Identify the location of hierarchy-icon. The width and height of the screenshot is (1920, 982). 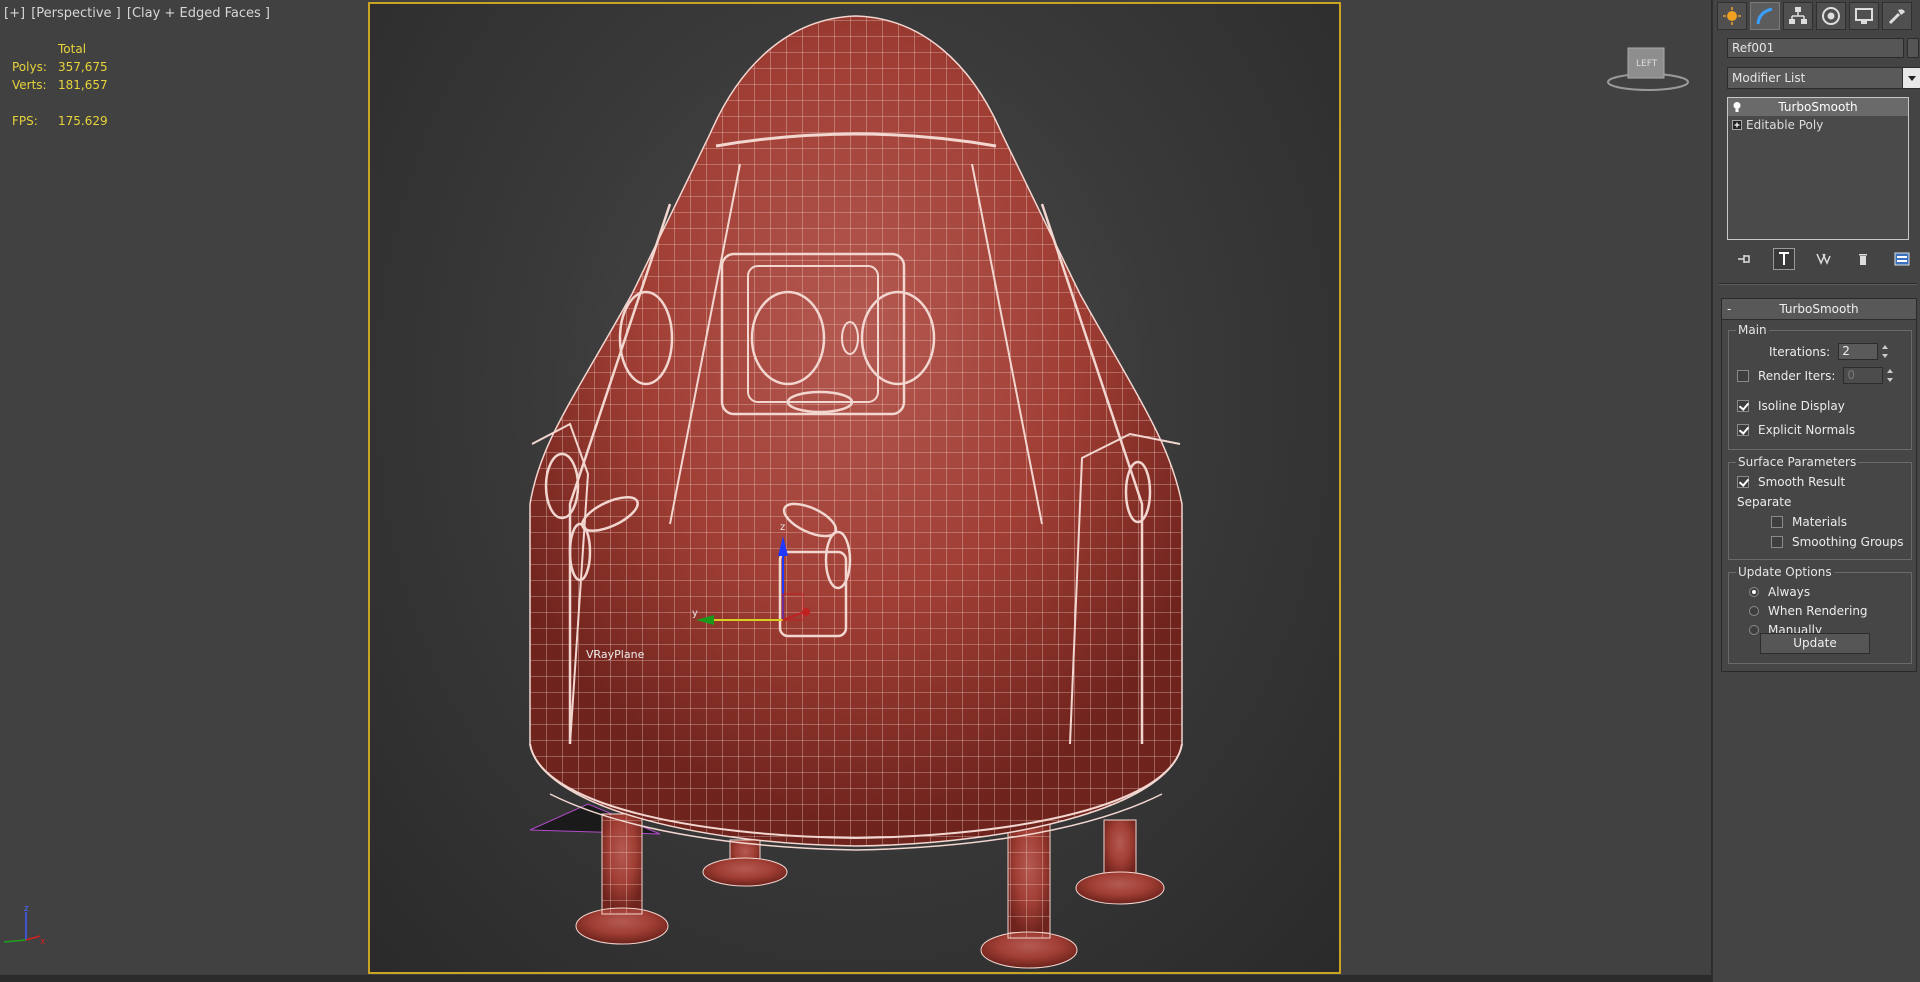
(1798, 15).